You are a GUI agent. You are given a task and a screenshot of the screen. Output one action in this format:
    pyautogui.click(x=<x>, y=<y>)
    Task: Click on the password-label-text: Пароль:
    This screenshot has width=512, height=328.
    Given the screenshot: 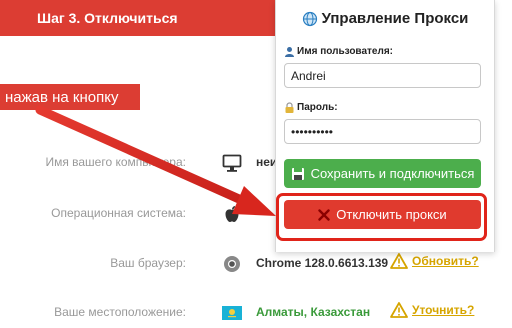 What is the action you would take?
    pyautogui.click(x=317, y=107)
    